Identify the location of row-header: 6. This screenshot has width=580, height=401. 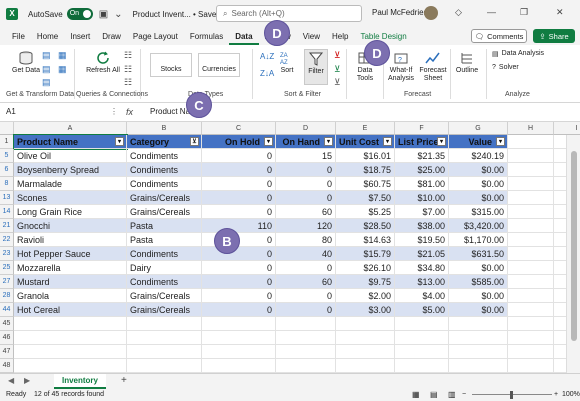
(7, 170).